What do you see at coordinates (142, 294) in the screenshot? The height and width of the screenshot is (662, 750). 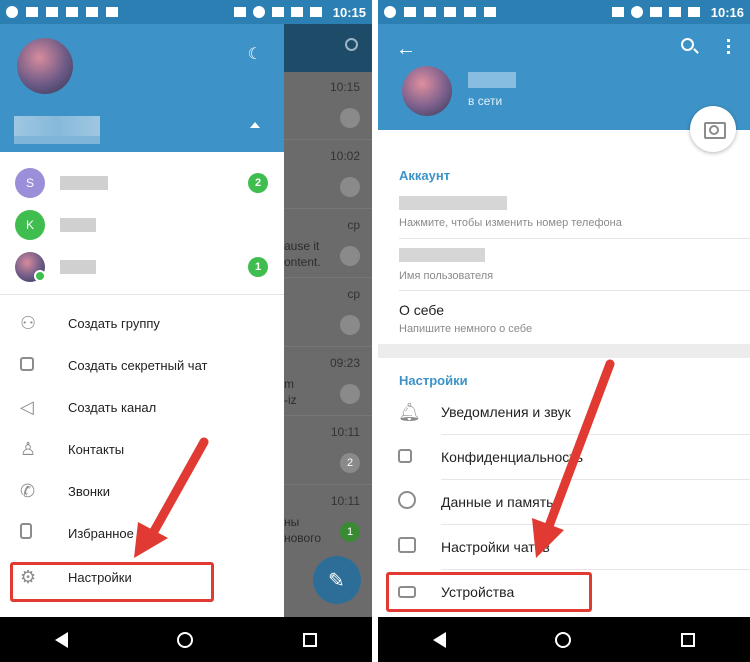 I see `divider` at bounding box center [142, 294].